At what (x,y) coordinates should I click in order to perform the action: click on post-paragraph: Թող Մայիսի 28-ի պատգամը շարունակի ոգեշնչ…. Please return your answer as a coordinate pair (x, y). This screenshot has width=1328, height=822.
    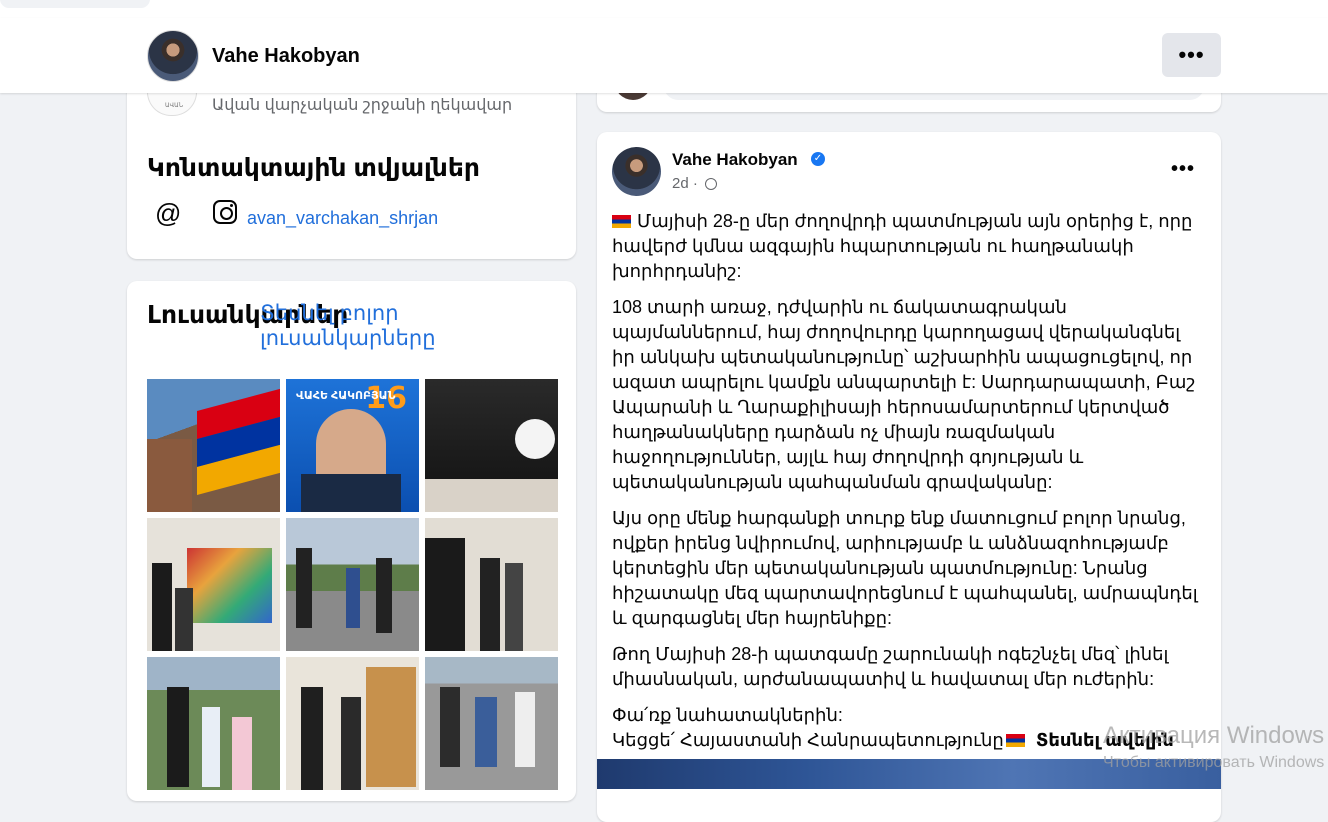
    Looking at the image, I should click on (890, 666).